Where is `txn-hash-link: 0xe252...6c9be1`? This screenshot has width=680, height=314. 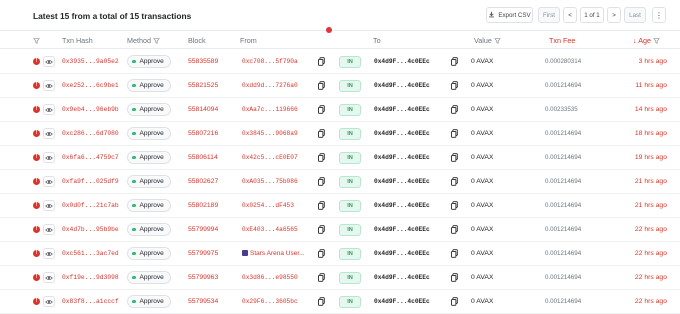
txn-hash-link: 0xe252...6c9be1 is located at coordinates (90, 85).